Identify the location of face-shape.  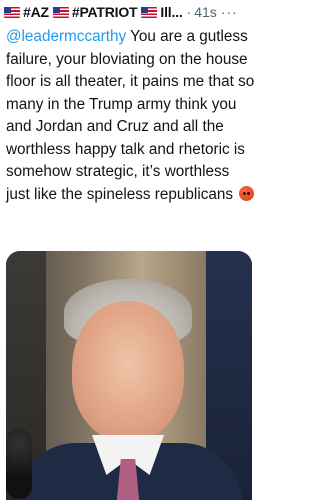
(128, 371).